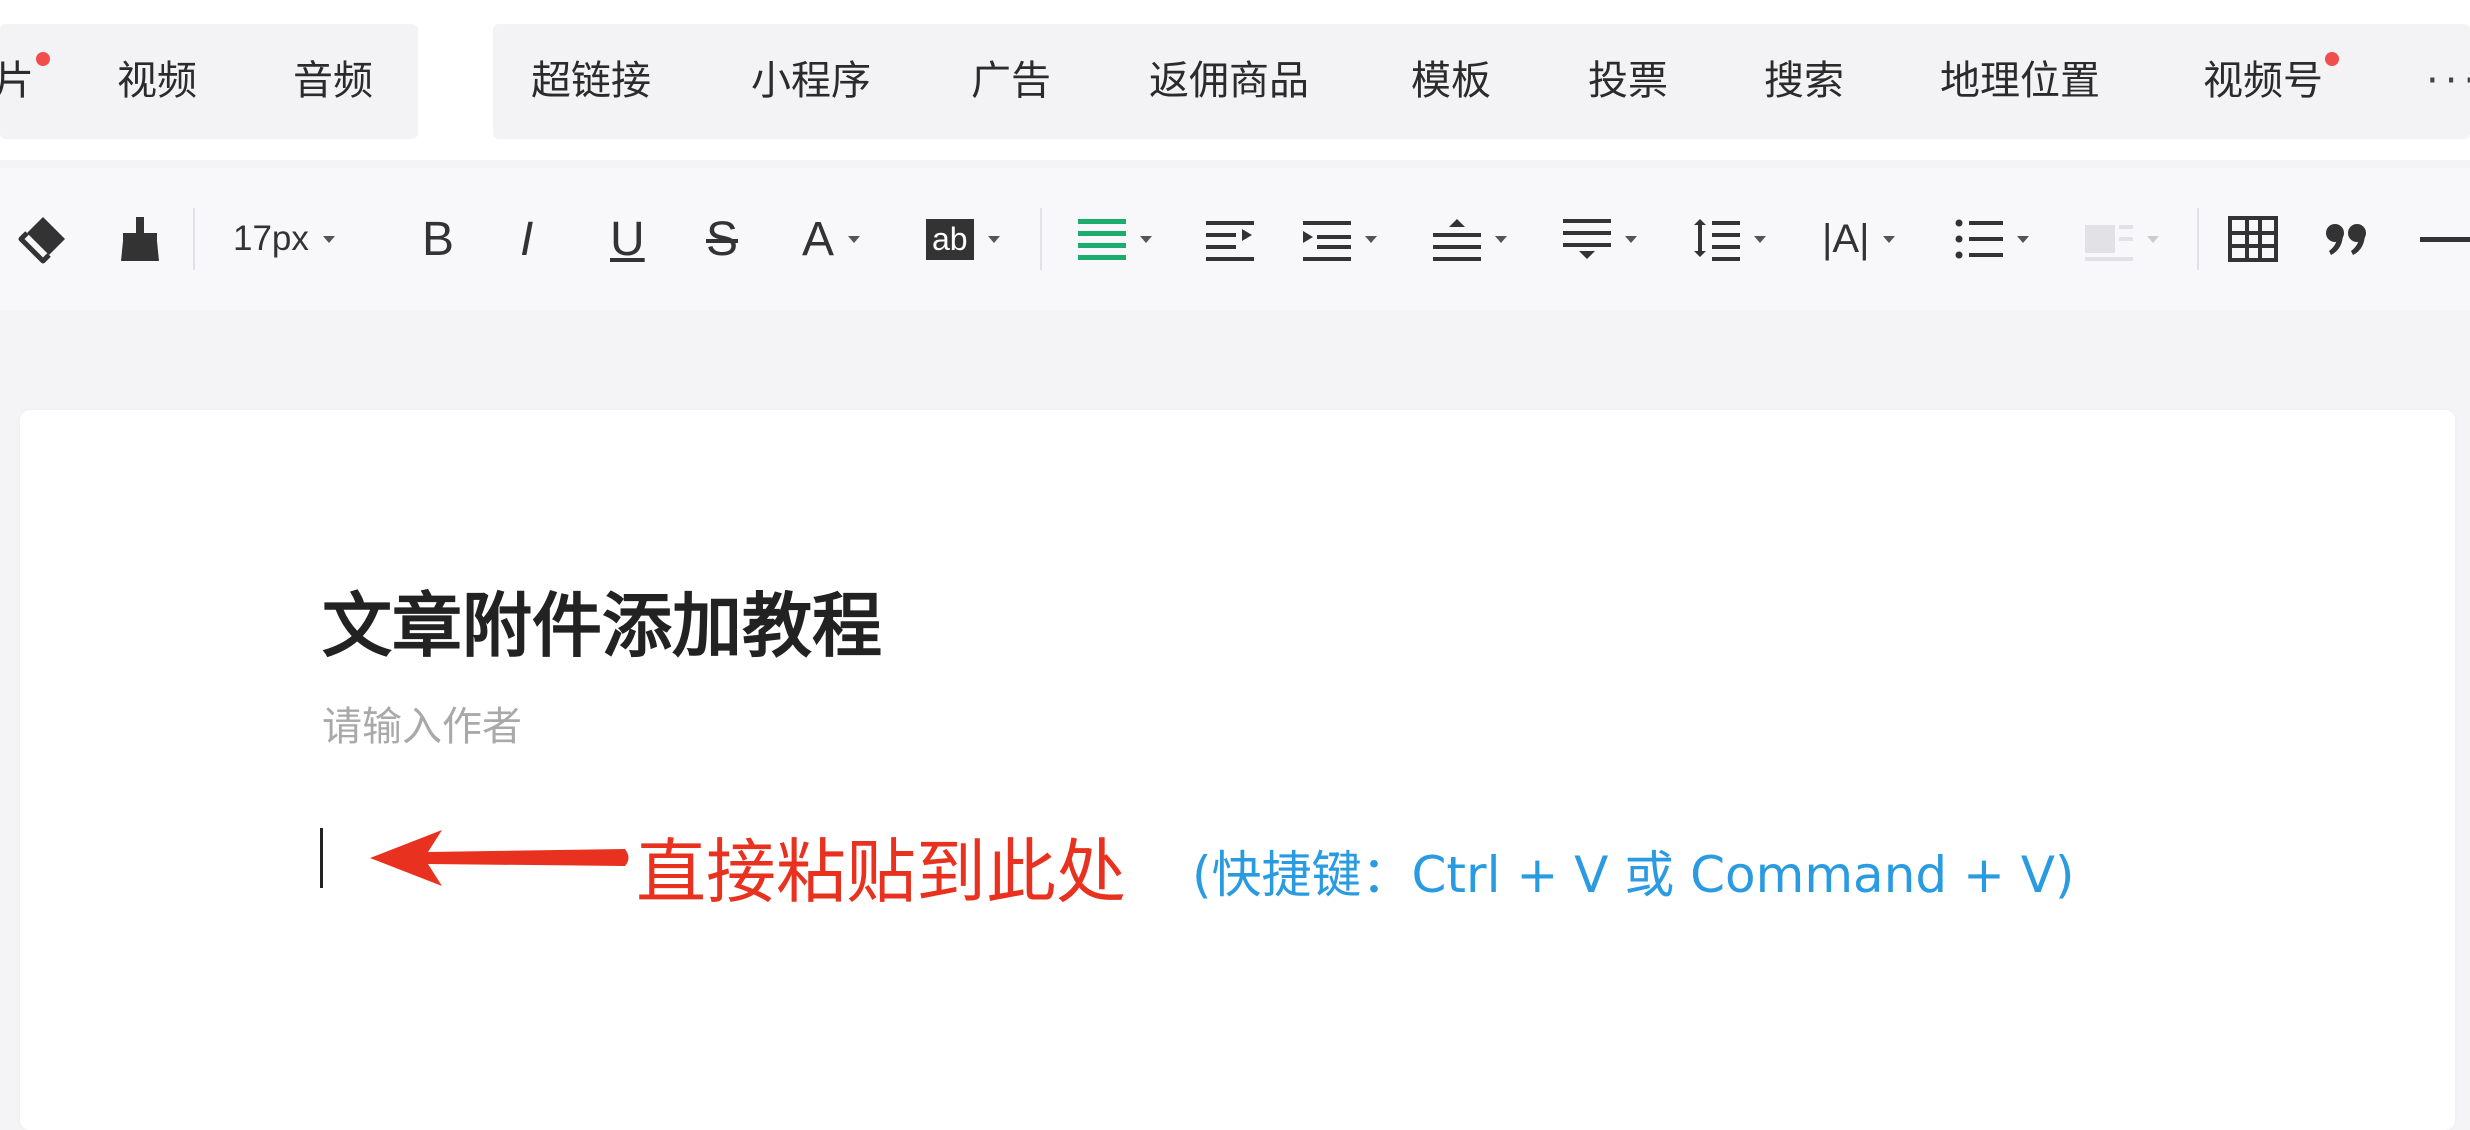 Image resolution: width=2470 pixels, height=1130 pixels. Describe the element at coordinates (950, 239) in the screenshot. I see `highlight-icon: ab` at that location.